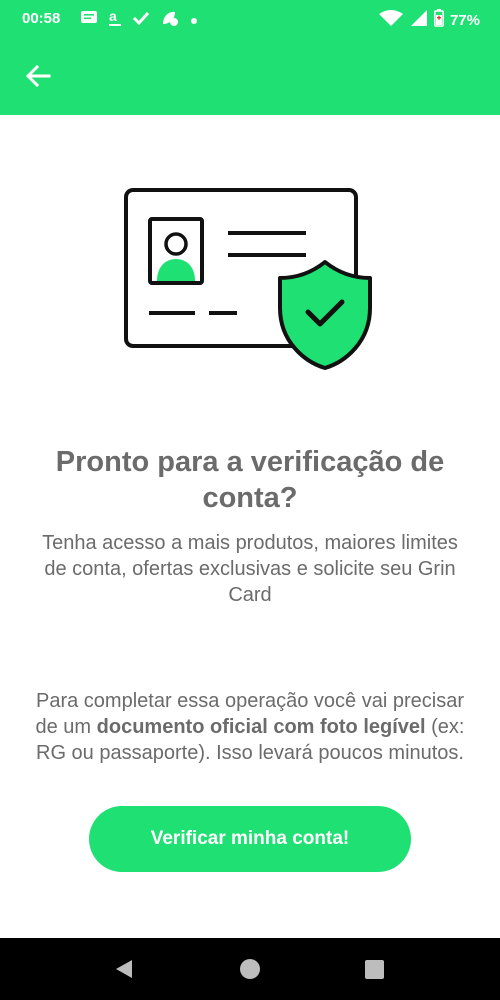 The image size is (500, 1000). What do you see at coordinates (251, 280) in the screenshot?
I see `id-card-verification-illustration` at bounding box center [251, 280].